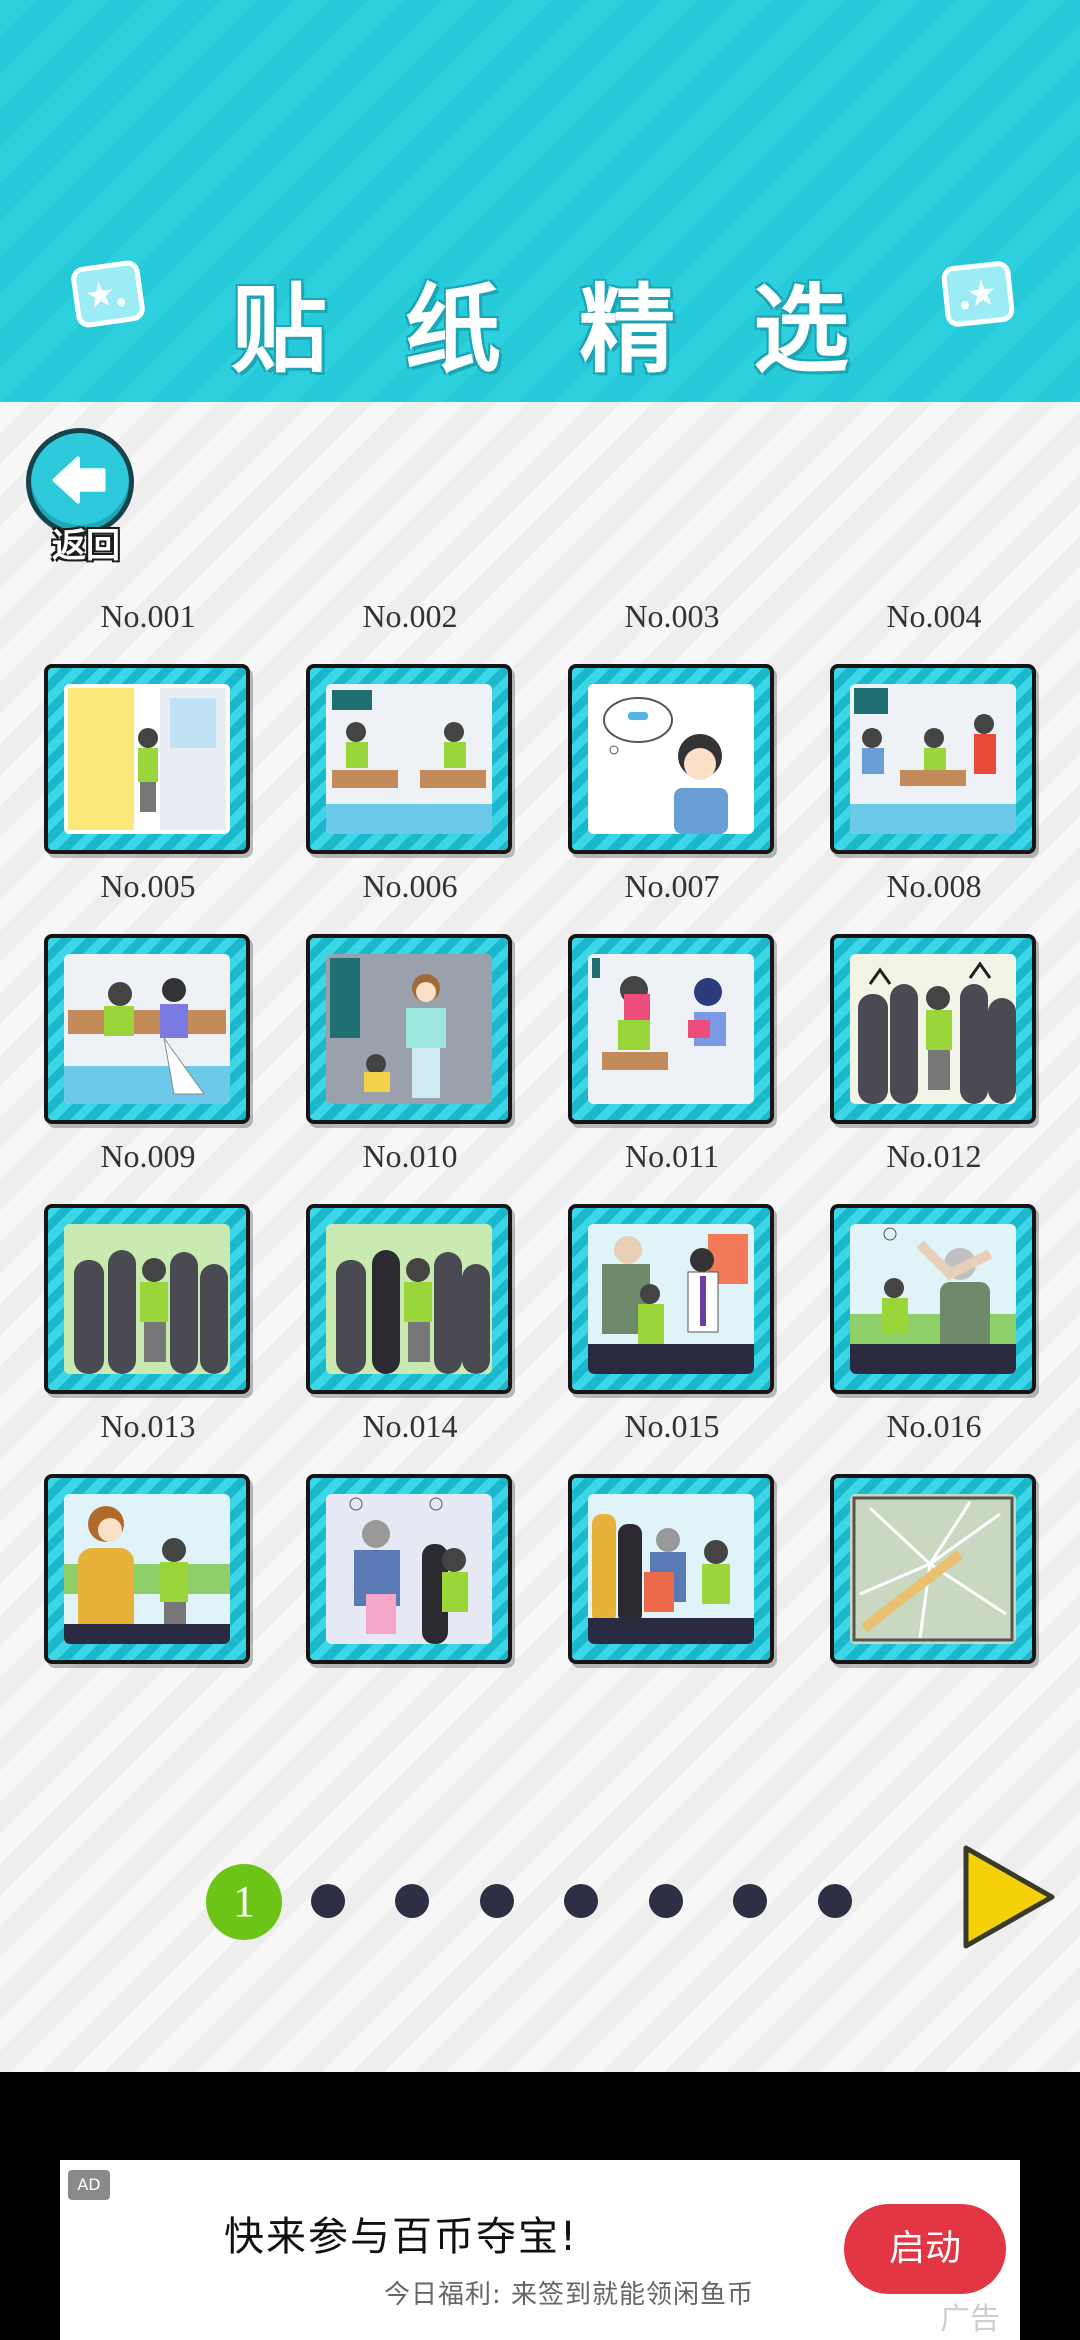 The height and width of the screenshot is (2340, 1080). What do you see at coordinates (569, 2295) in the screenshot?
I see `ad-subtitle: 今日福利: 来签到就能领闲鱼币` at bounding box center [569, 2295].